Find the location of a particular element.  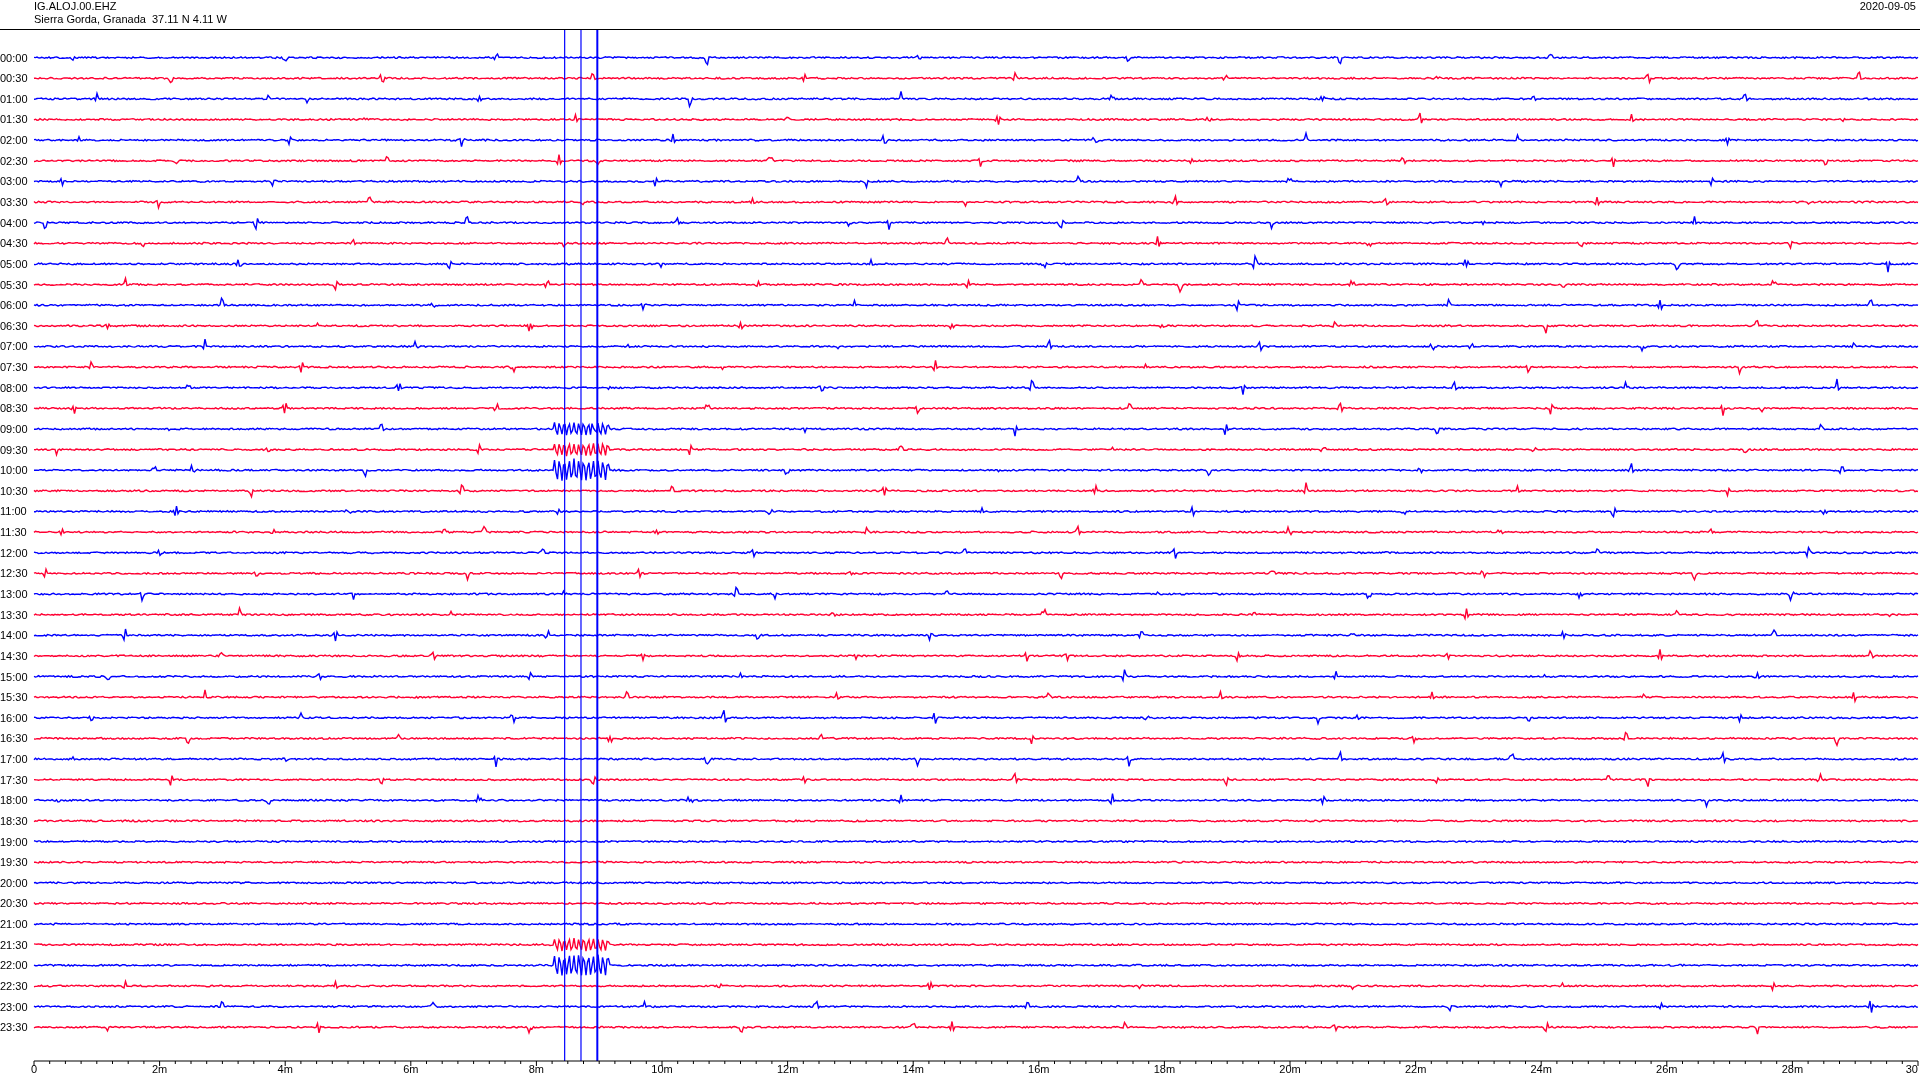

date-label: 2020-09-05 is located at coordinates (1887, 6).